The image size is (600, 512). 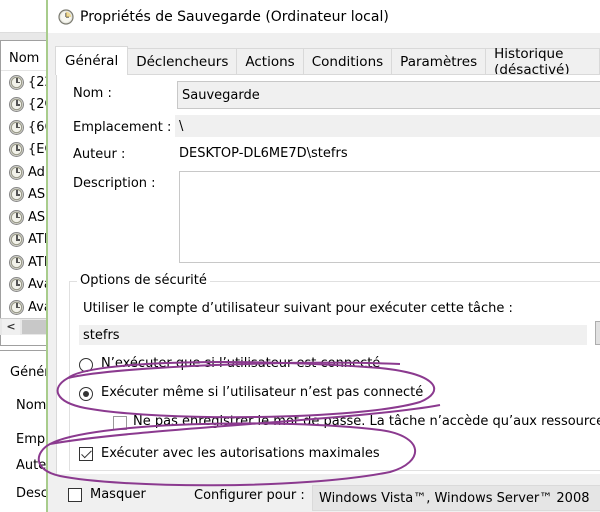 I want to click on task-list-row: Ad, so click(x=23, y=172).